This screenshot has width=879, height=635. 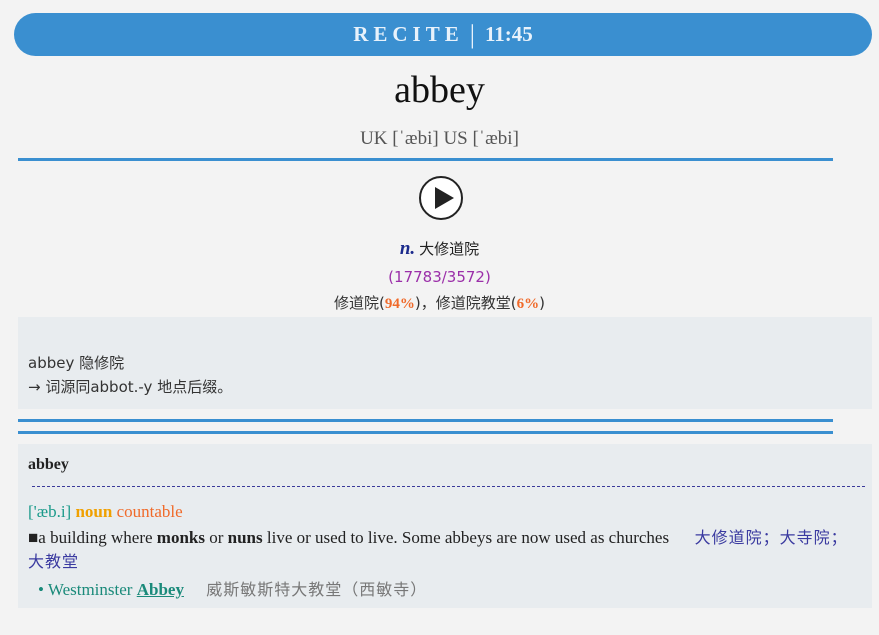 I want to click on example-translation: 威斯敏斯特大教堂（西敏寺）, so click(x=317, y=589).